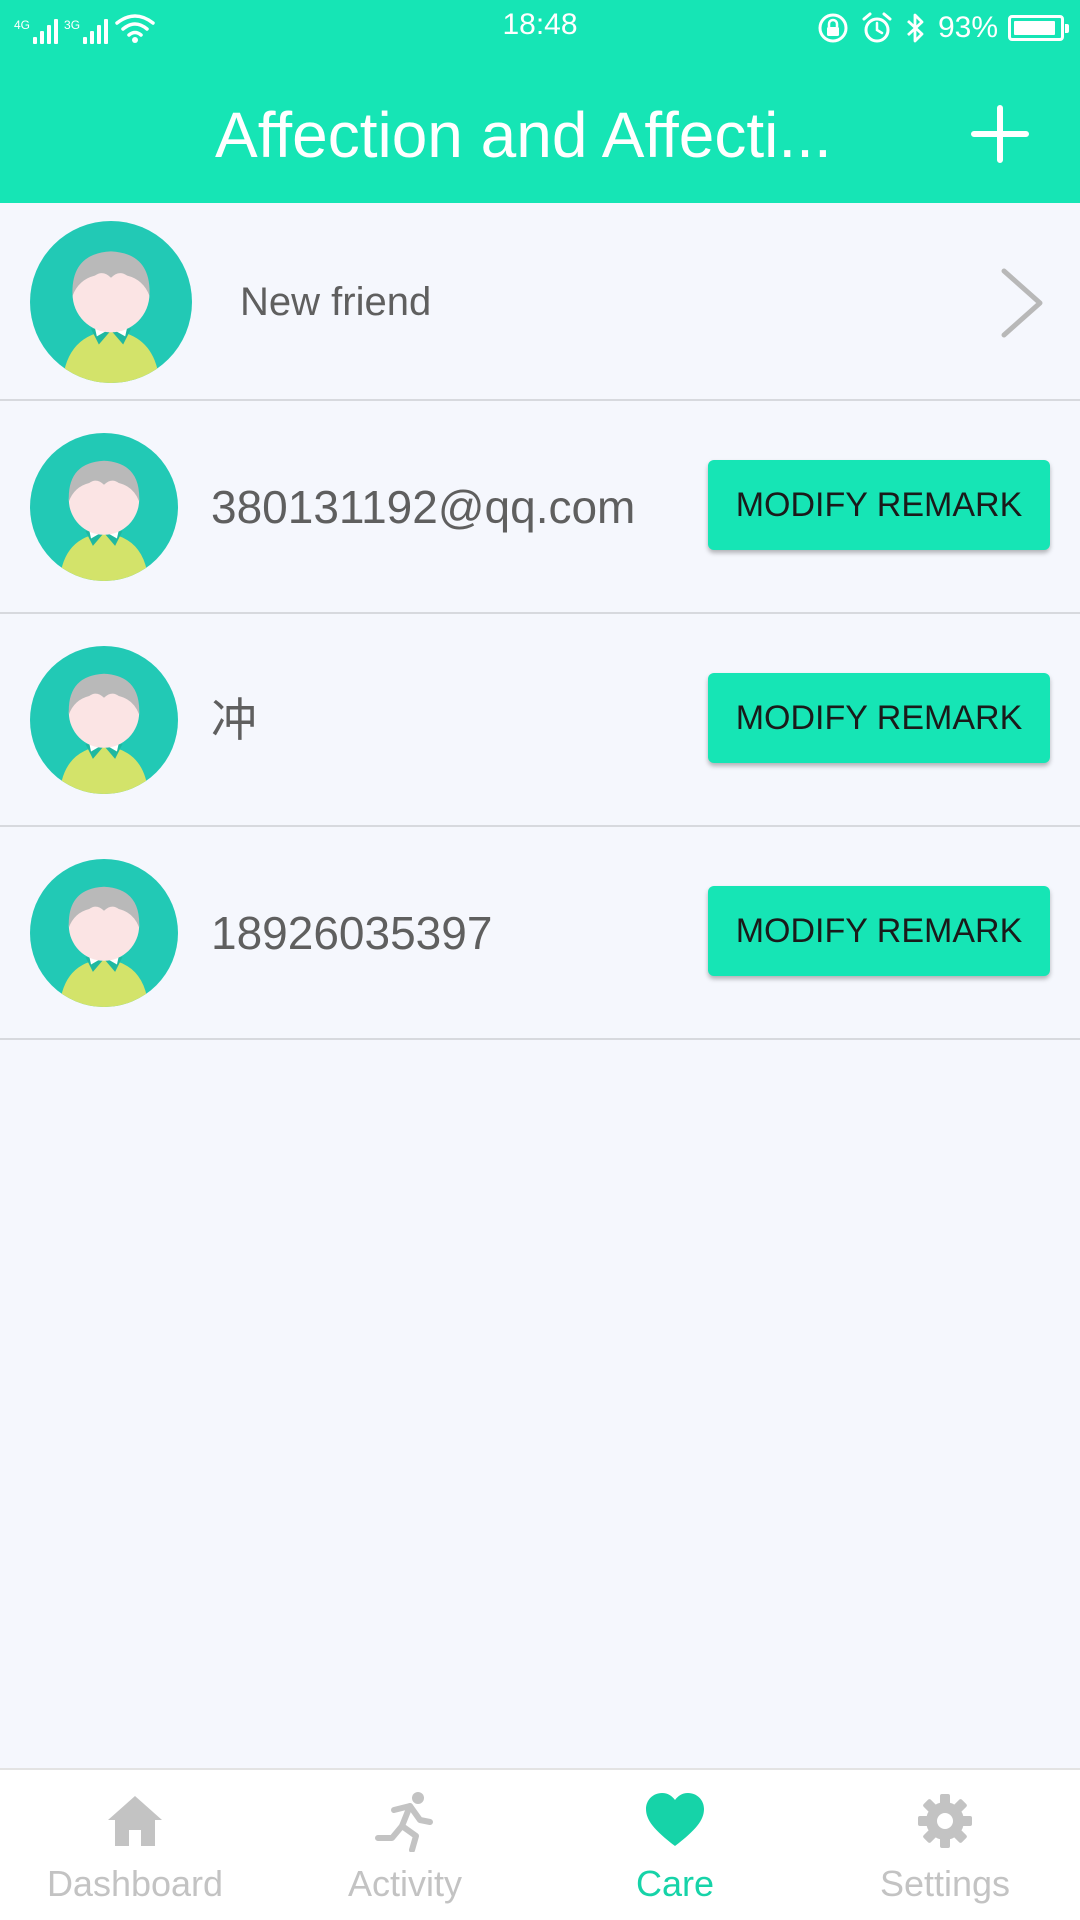 This screenshot has height=1920, width=1080. I want to click on gear-icon, so click(945, 1821).